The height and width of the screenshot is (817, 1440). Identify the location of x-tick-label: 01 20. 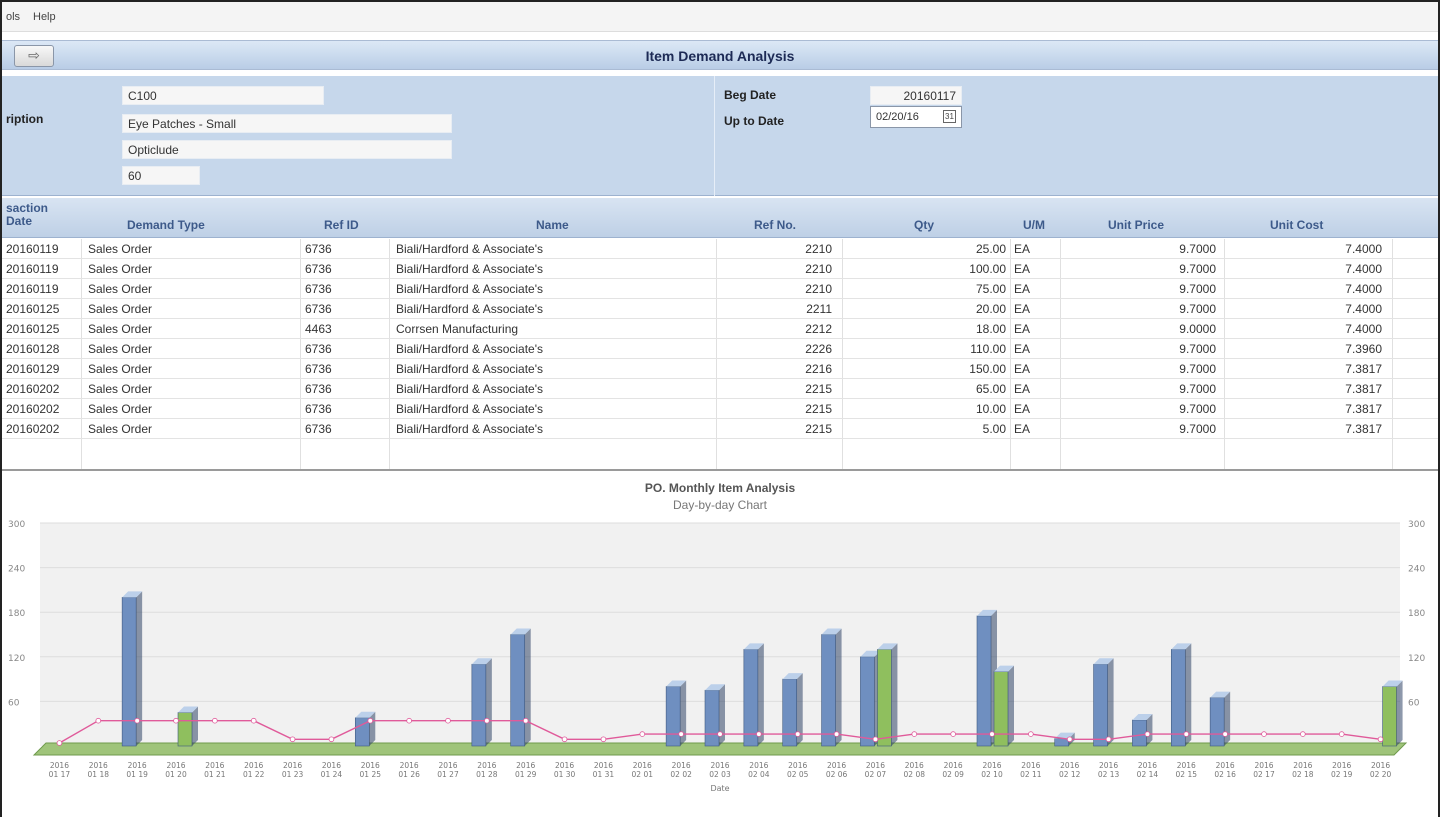
(176, 774).